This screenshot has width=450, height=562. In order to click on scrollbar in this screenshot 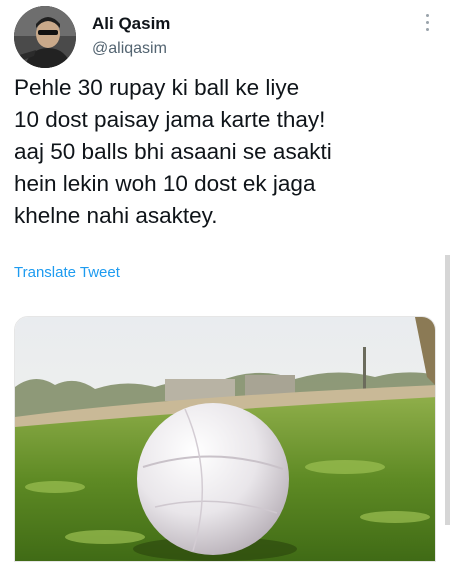, I will do `click(447, 390)`.